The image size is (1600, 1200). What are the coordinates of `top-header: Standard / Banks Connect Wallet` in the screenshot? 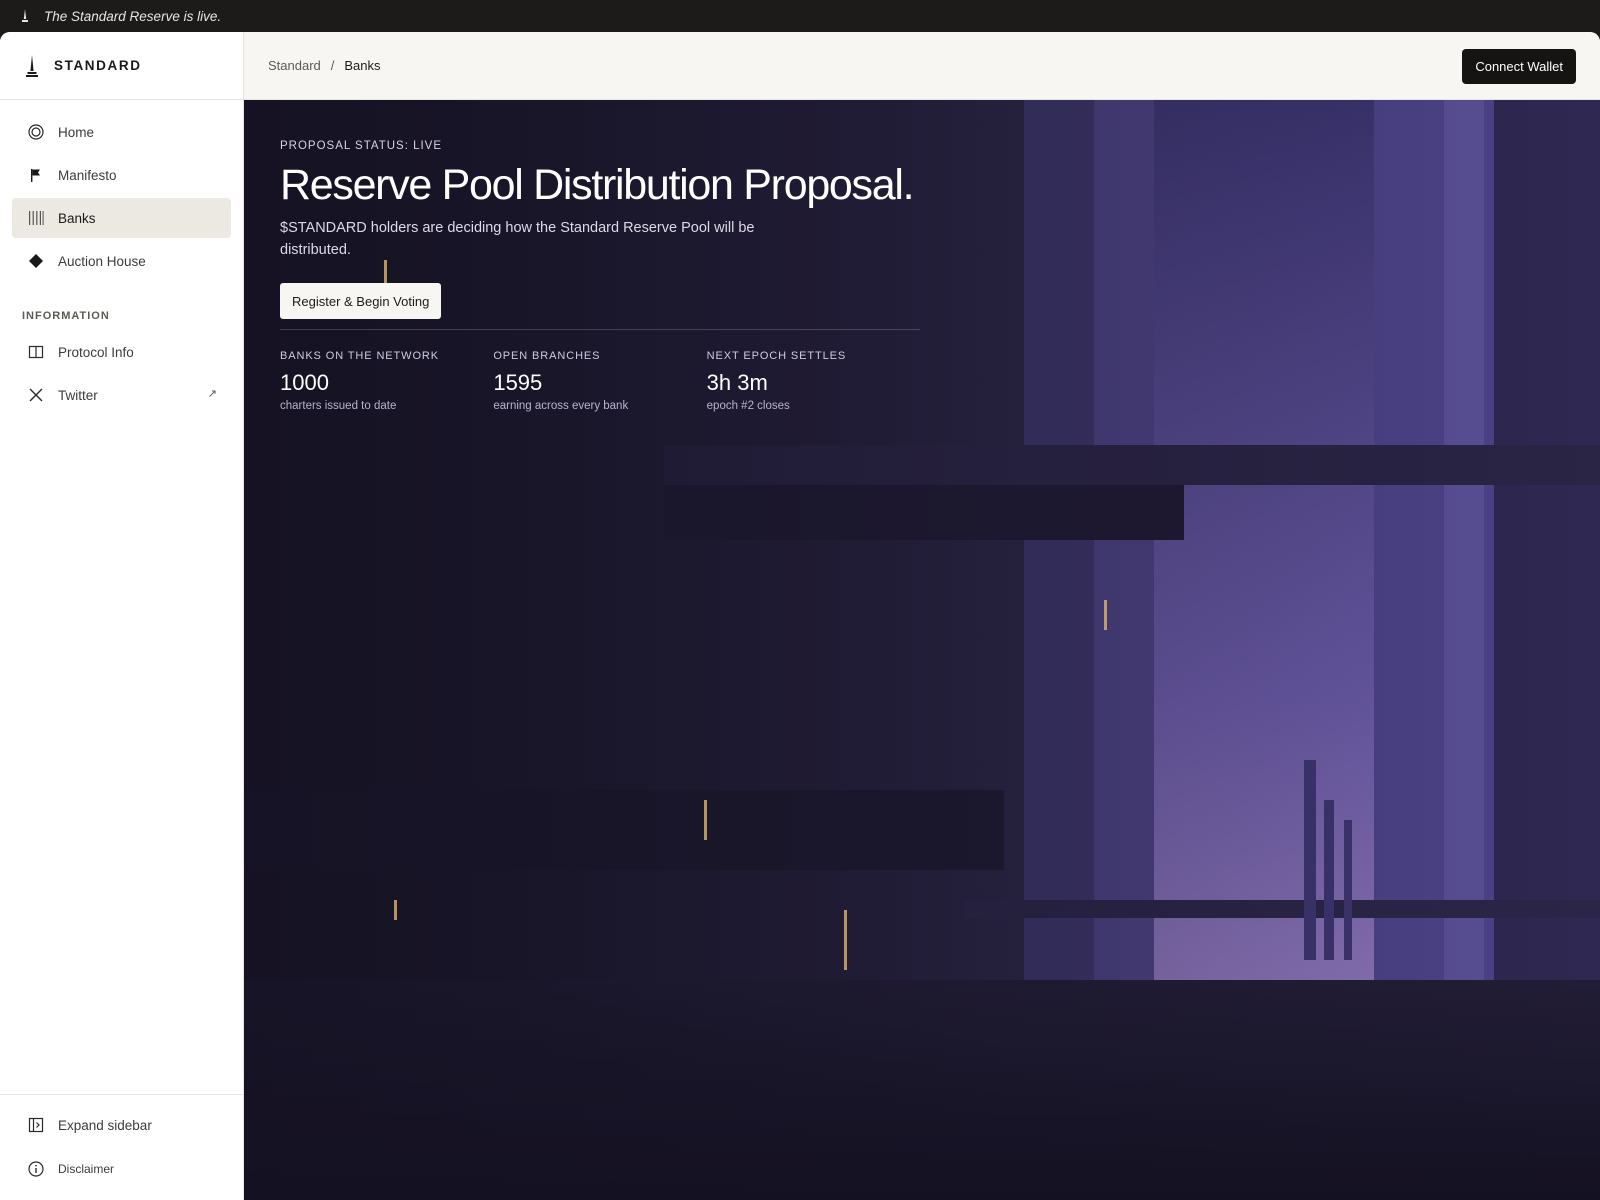 It's located at (922, 66).